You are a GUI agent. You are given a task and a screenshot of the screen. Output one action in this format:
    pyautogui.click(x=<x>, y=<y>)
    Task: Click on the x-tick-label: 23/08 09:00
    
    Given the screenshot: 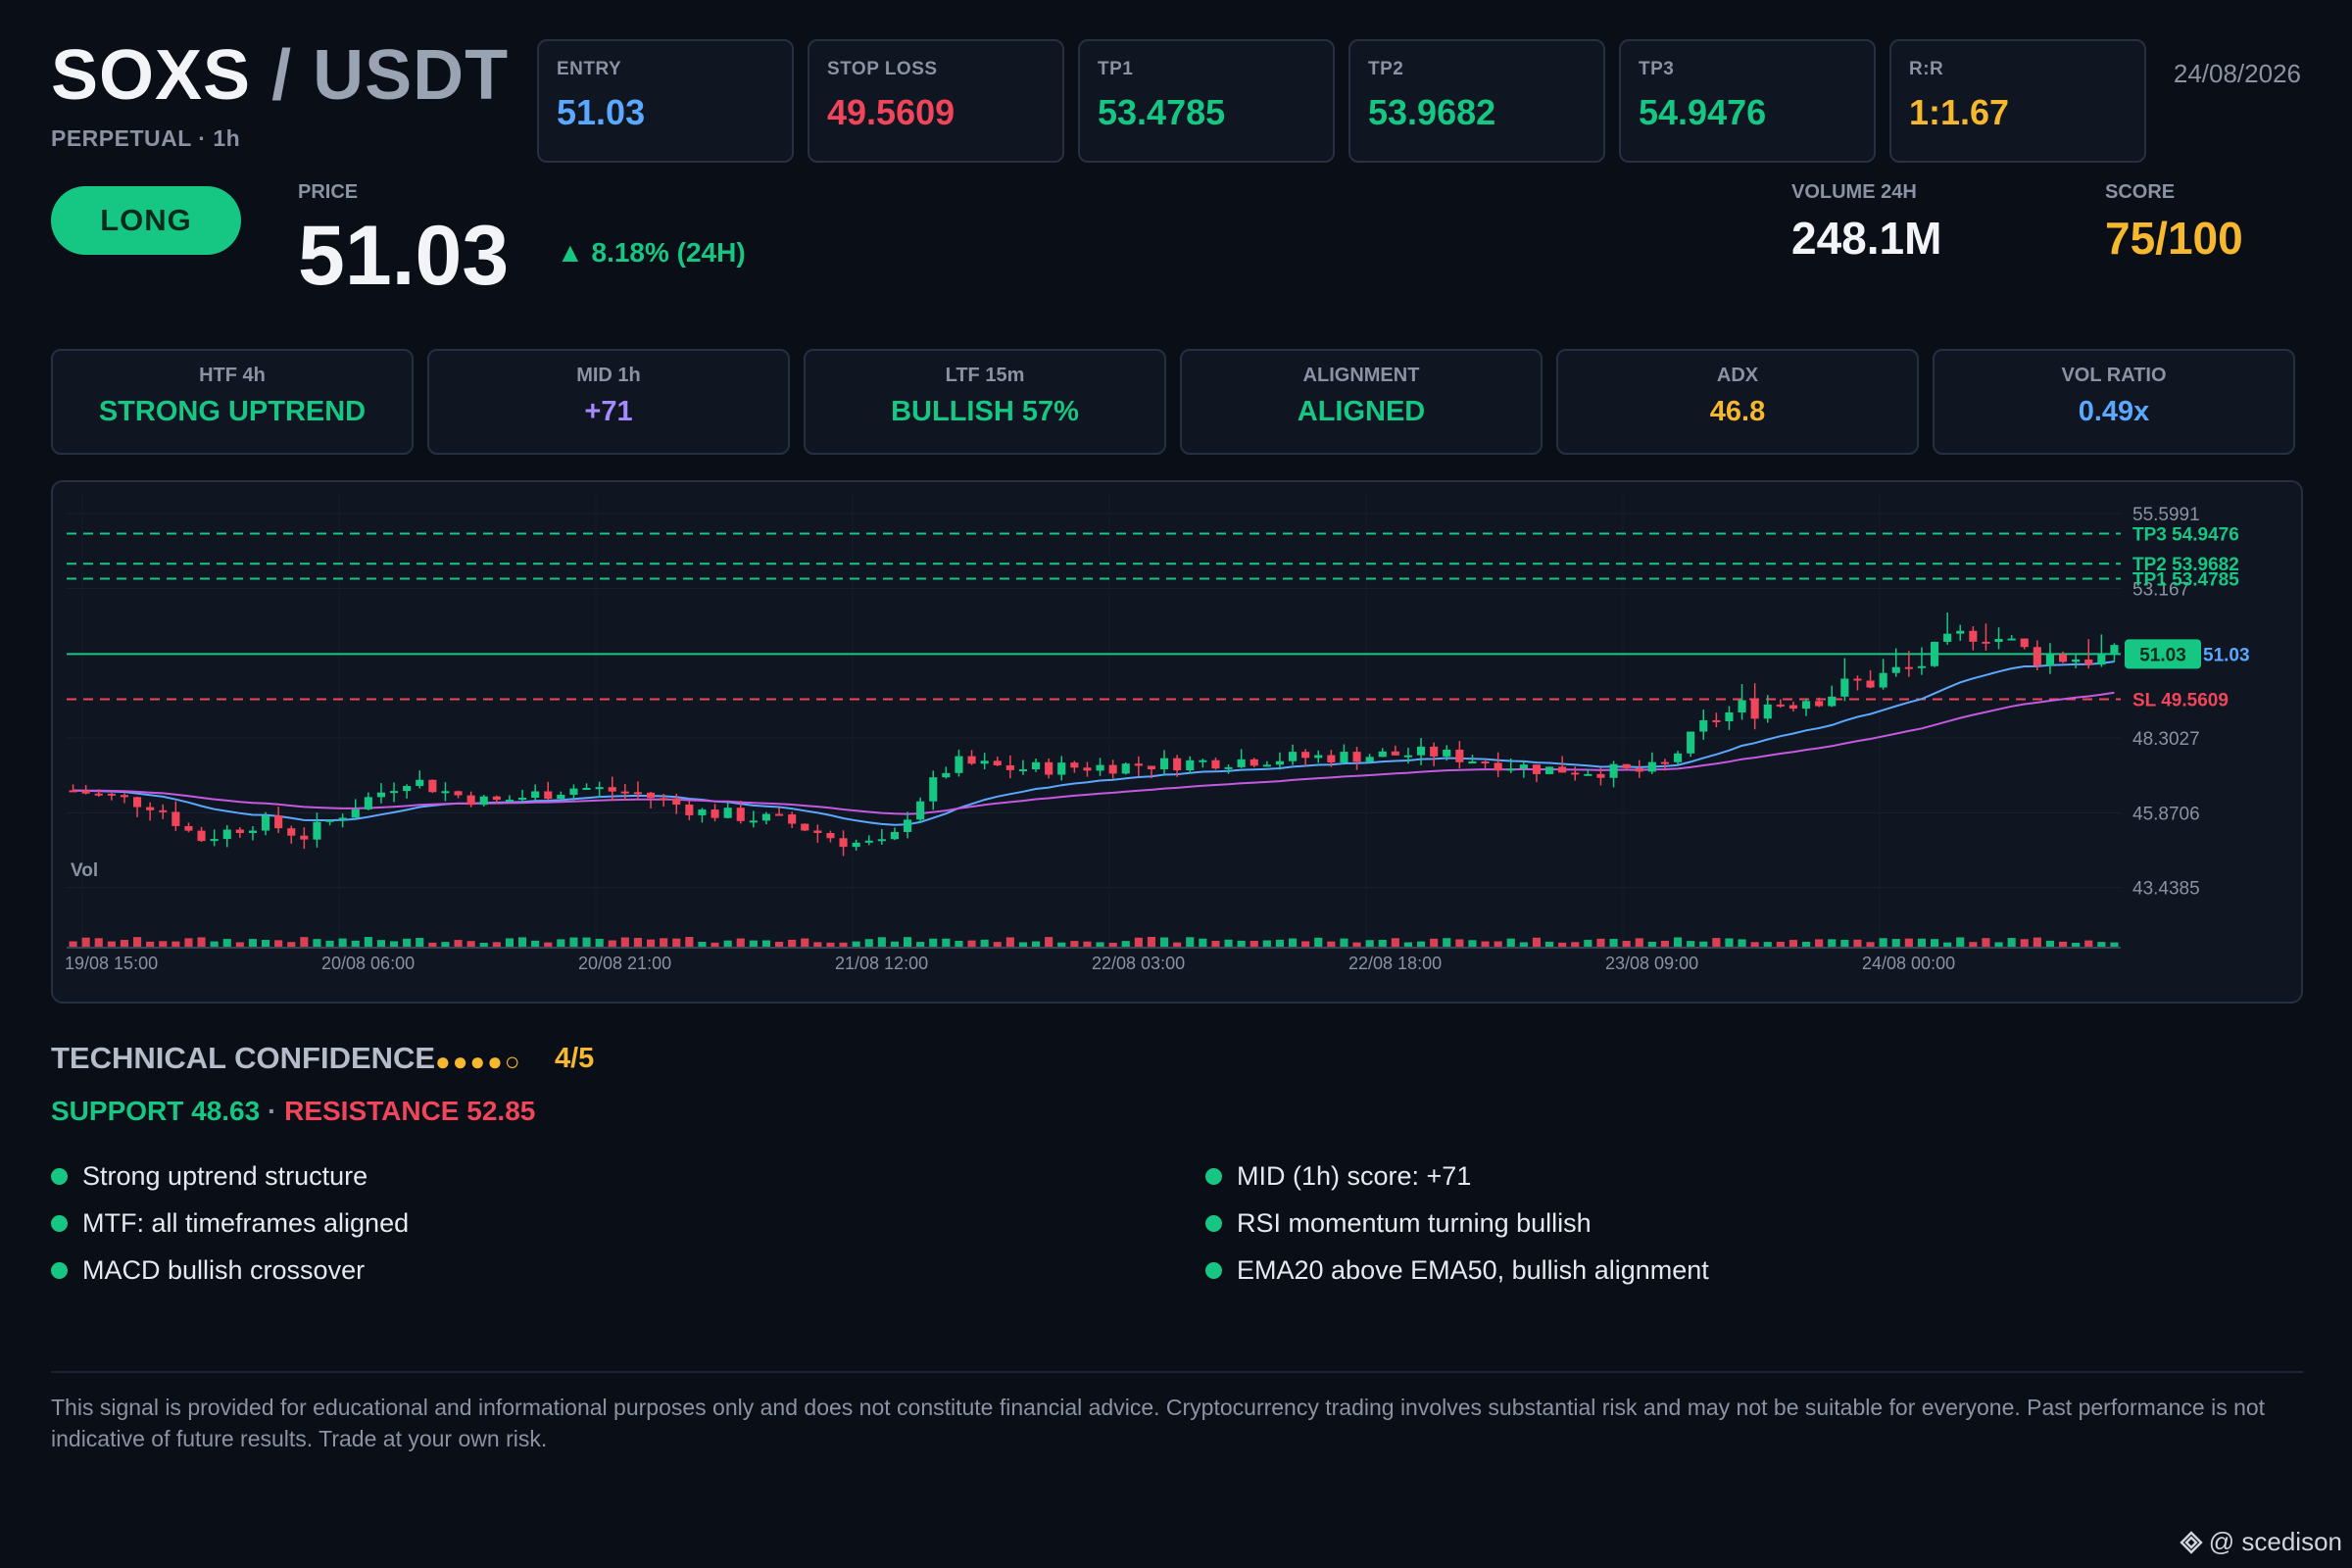 What is the action you would take?
    pyautogui.click(x=1651, y=964)
    